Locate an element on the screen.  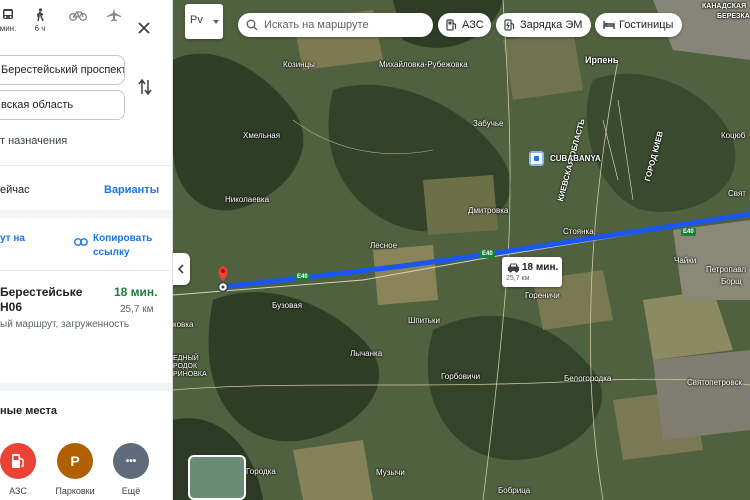
search-along-route-input: Искать на маршруте is located at coordinates (335, 25).